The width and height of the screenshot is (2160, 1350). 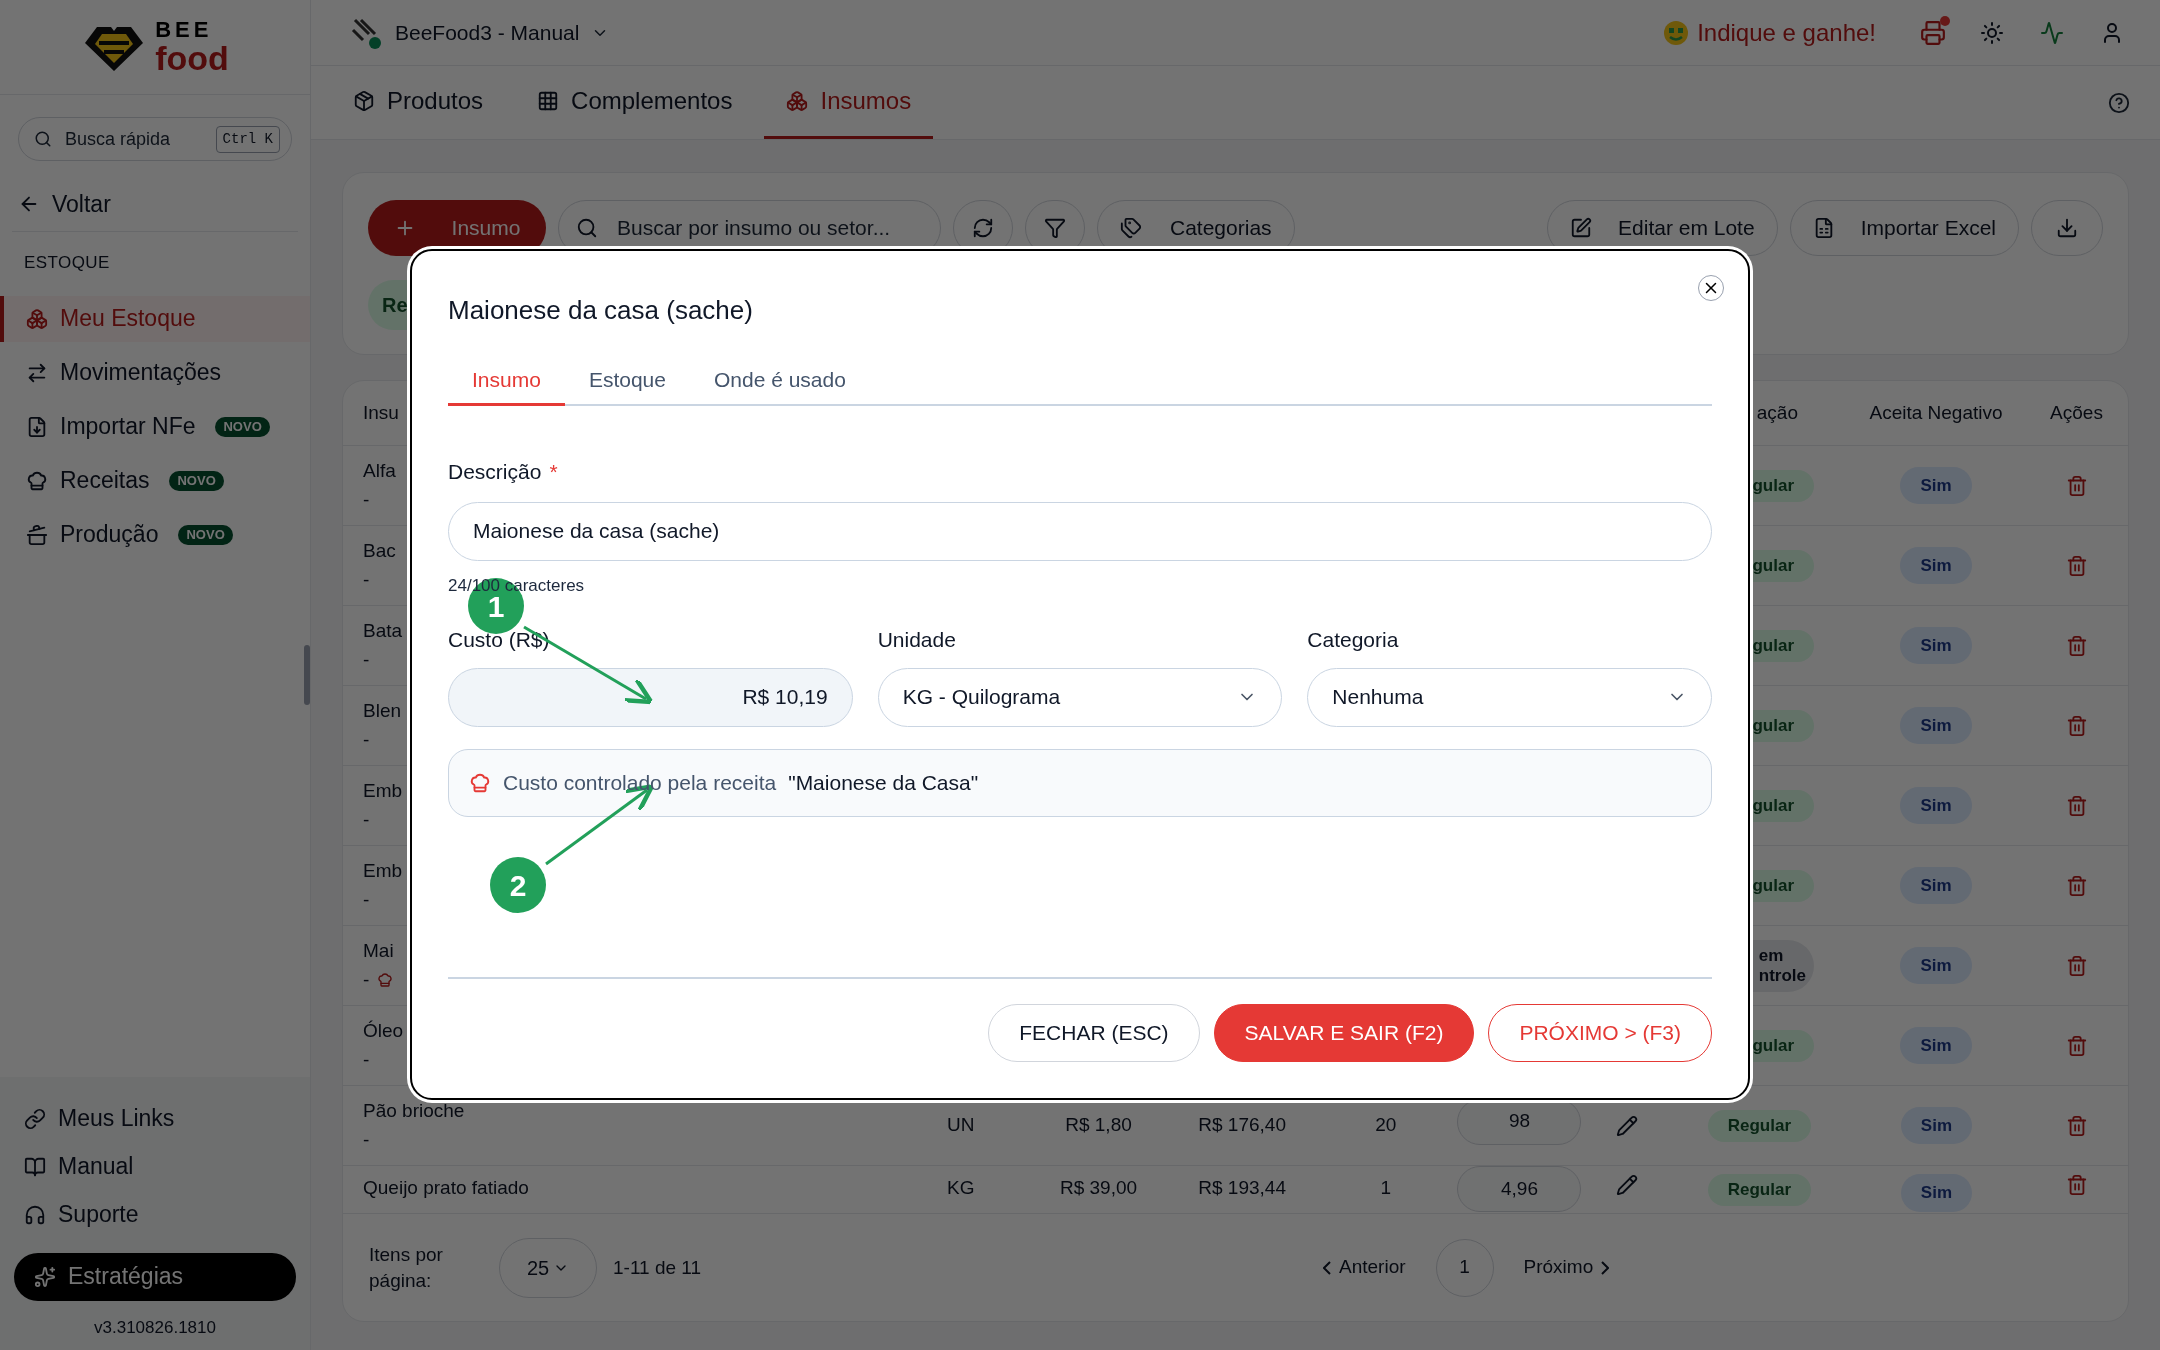 What do you see at coordinates (155, 318) in the screenshot?
I see `sidebar-item: Meu Estoque` at bounding box center [155, 318].